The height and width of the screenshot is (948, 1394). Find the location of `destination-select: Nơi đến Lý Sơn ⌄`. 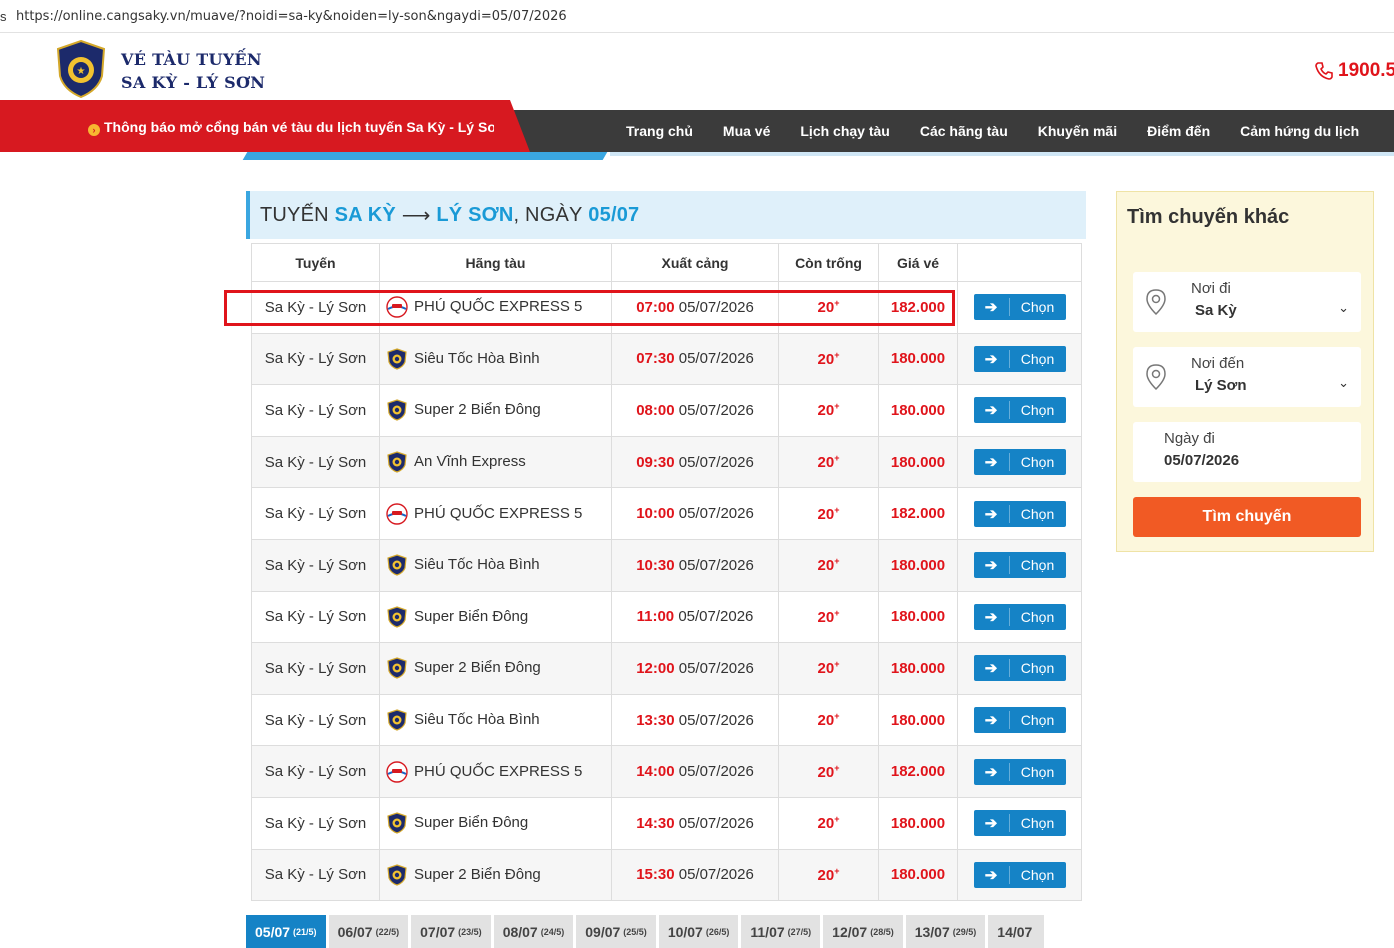

destination-select: Nơi đến Lý Sơn ⌄ is located at coordinates (1247, 377).